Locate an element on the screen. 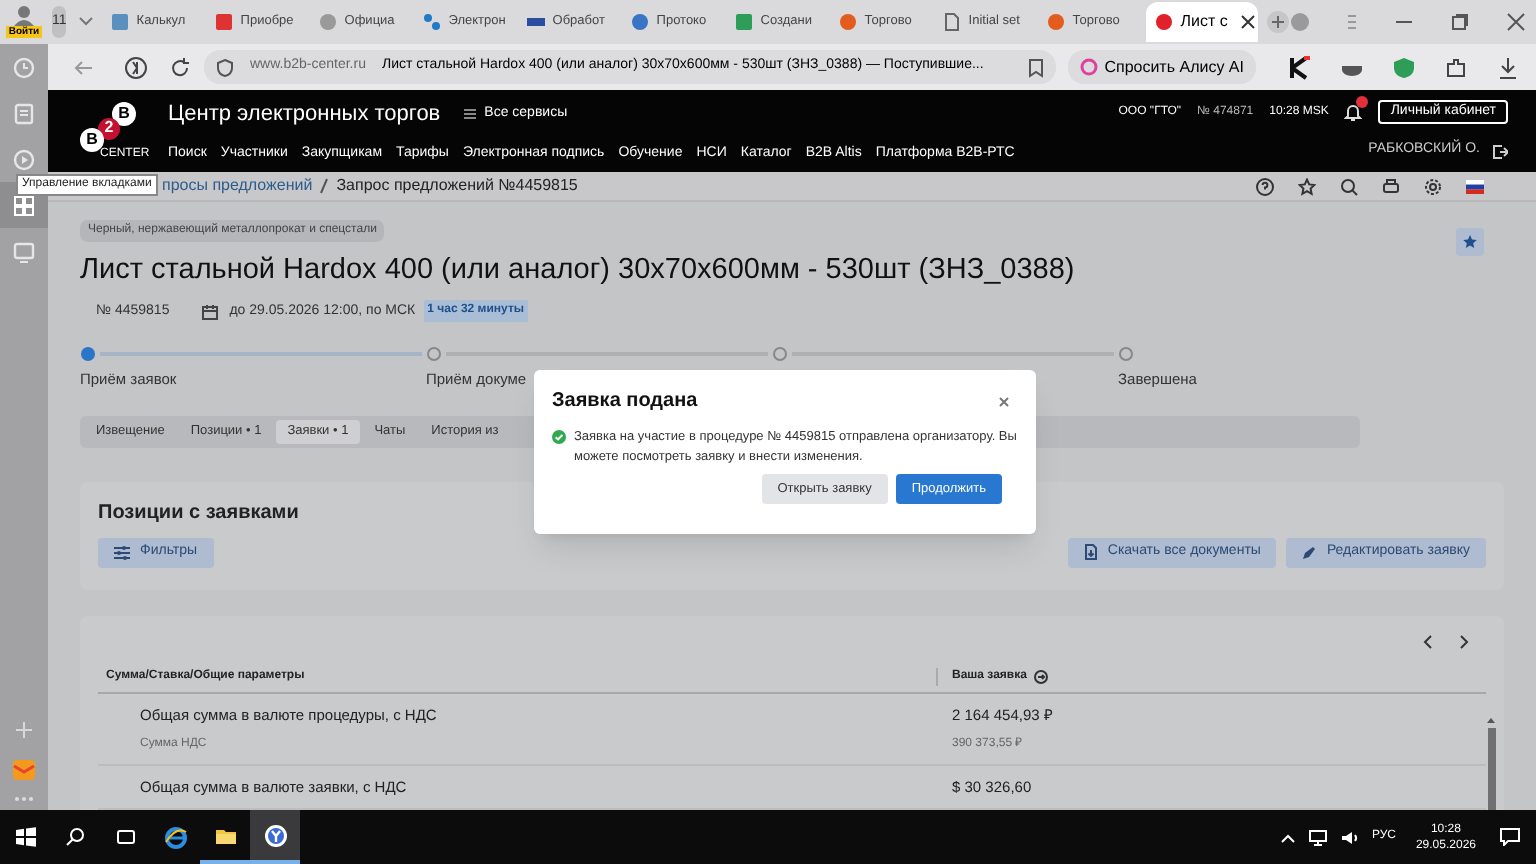  yandex-browser-icon is located at coordinates (275, 835).